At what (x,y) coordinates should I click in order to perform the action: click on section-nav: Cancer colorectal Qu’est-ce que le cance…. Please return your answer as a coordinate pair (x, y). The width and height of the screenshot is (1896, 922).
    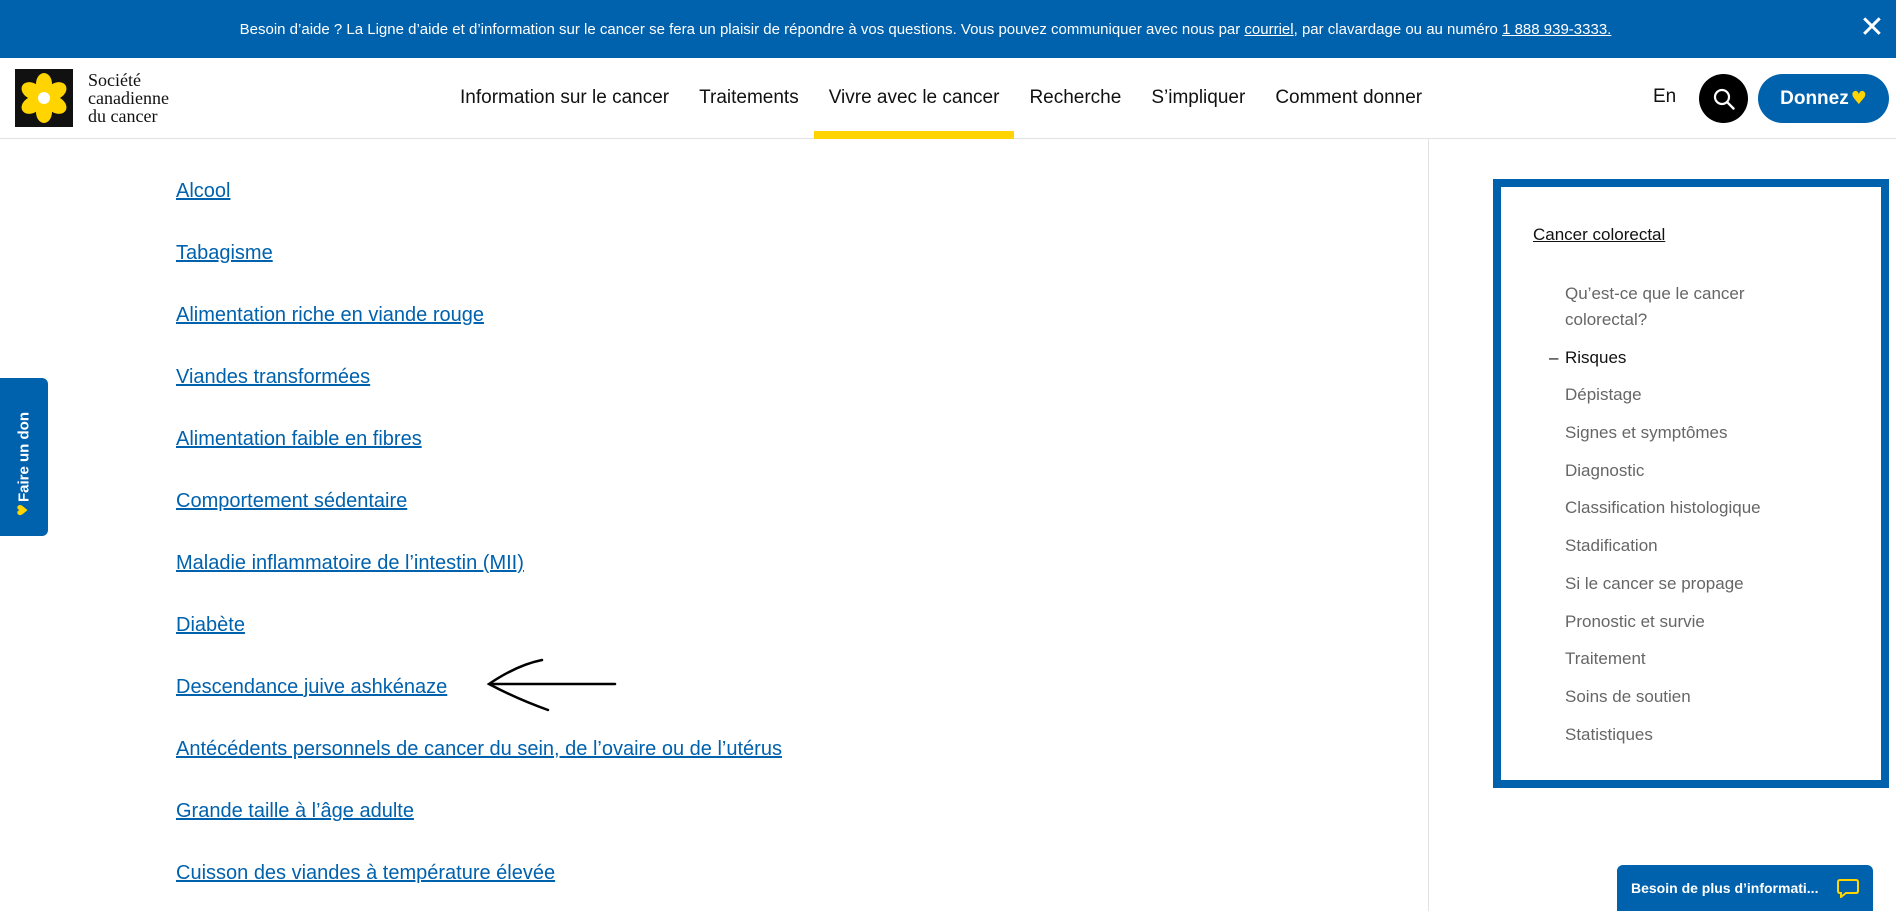
    Looking at the image, I should click on (1691, 483).